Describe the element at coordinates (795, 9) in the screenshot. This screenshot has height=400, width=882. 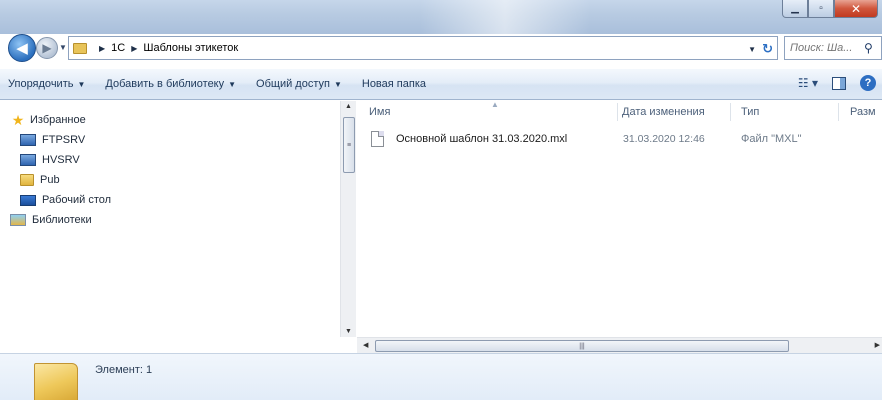
I see `minimize-button: ▁` at that location.